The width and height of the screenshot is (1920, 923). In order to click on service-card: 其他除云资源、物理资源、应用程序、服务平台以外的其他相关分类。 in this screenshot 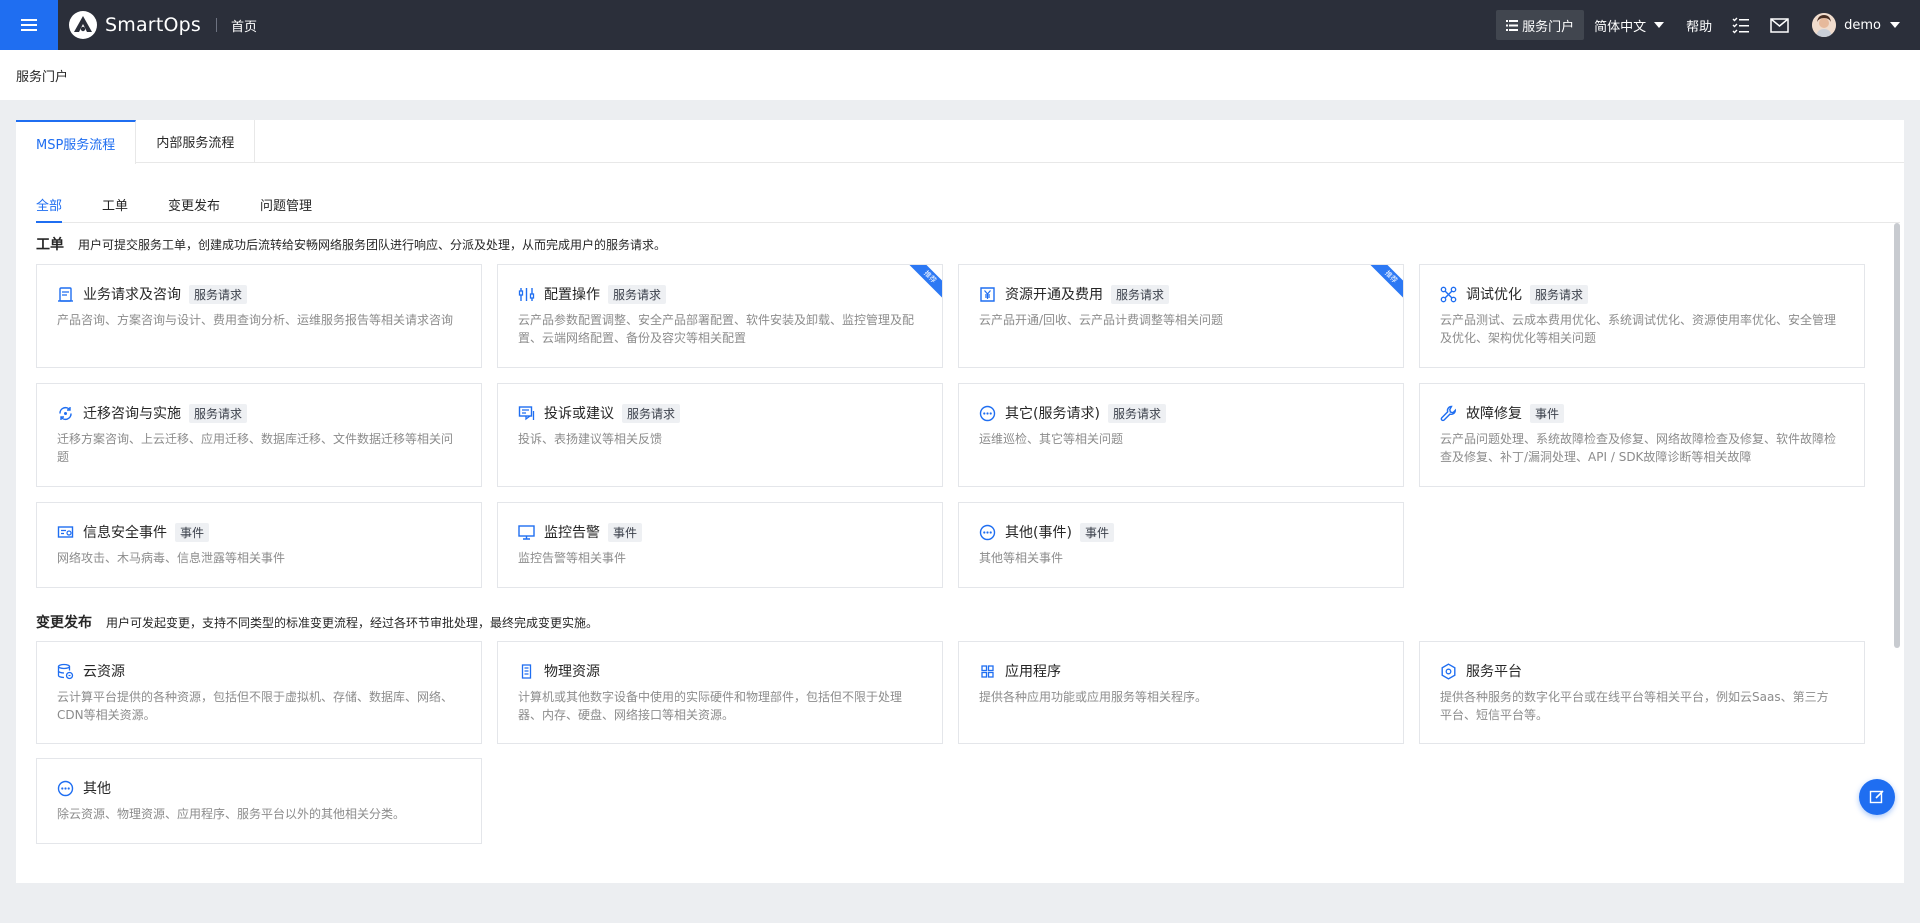, I will do `click(259, 801)`.